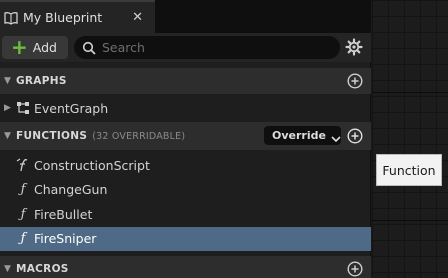 The image size is (448, 278). I want to click on search-box, so click(207, 47).